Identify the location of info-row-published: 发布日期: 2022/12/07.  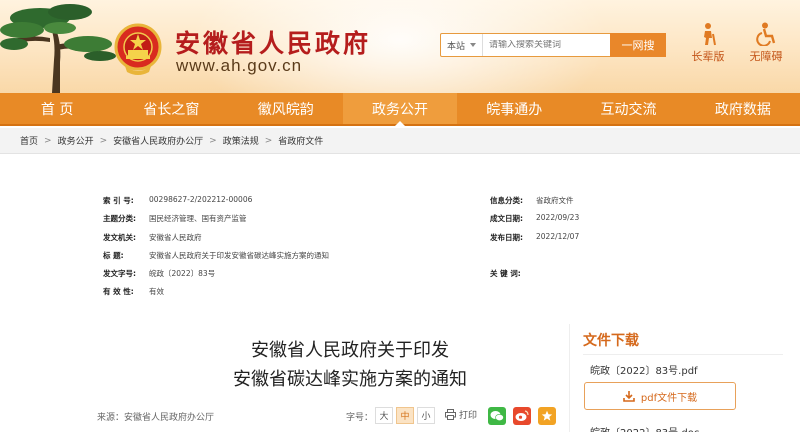
(535, 237).